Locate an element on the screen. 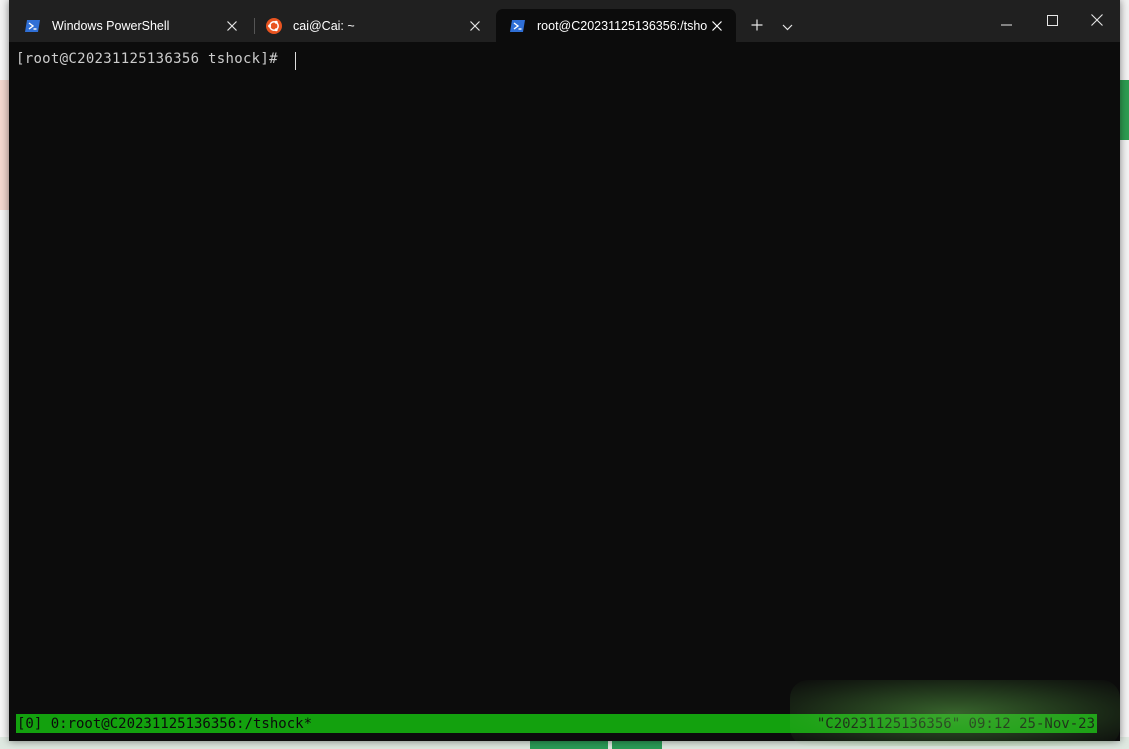 The image size is (1129, 749). tab-windows-powershell: Windows PowerShell is located at coordinates (131, 25).